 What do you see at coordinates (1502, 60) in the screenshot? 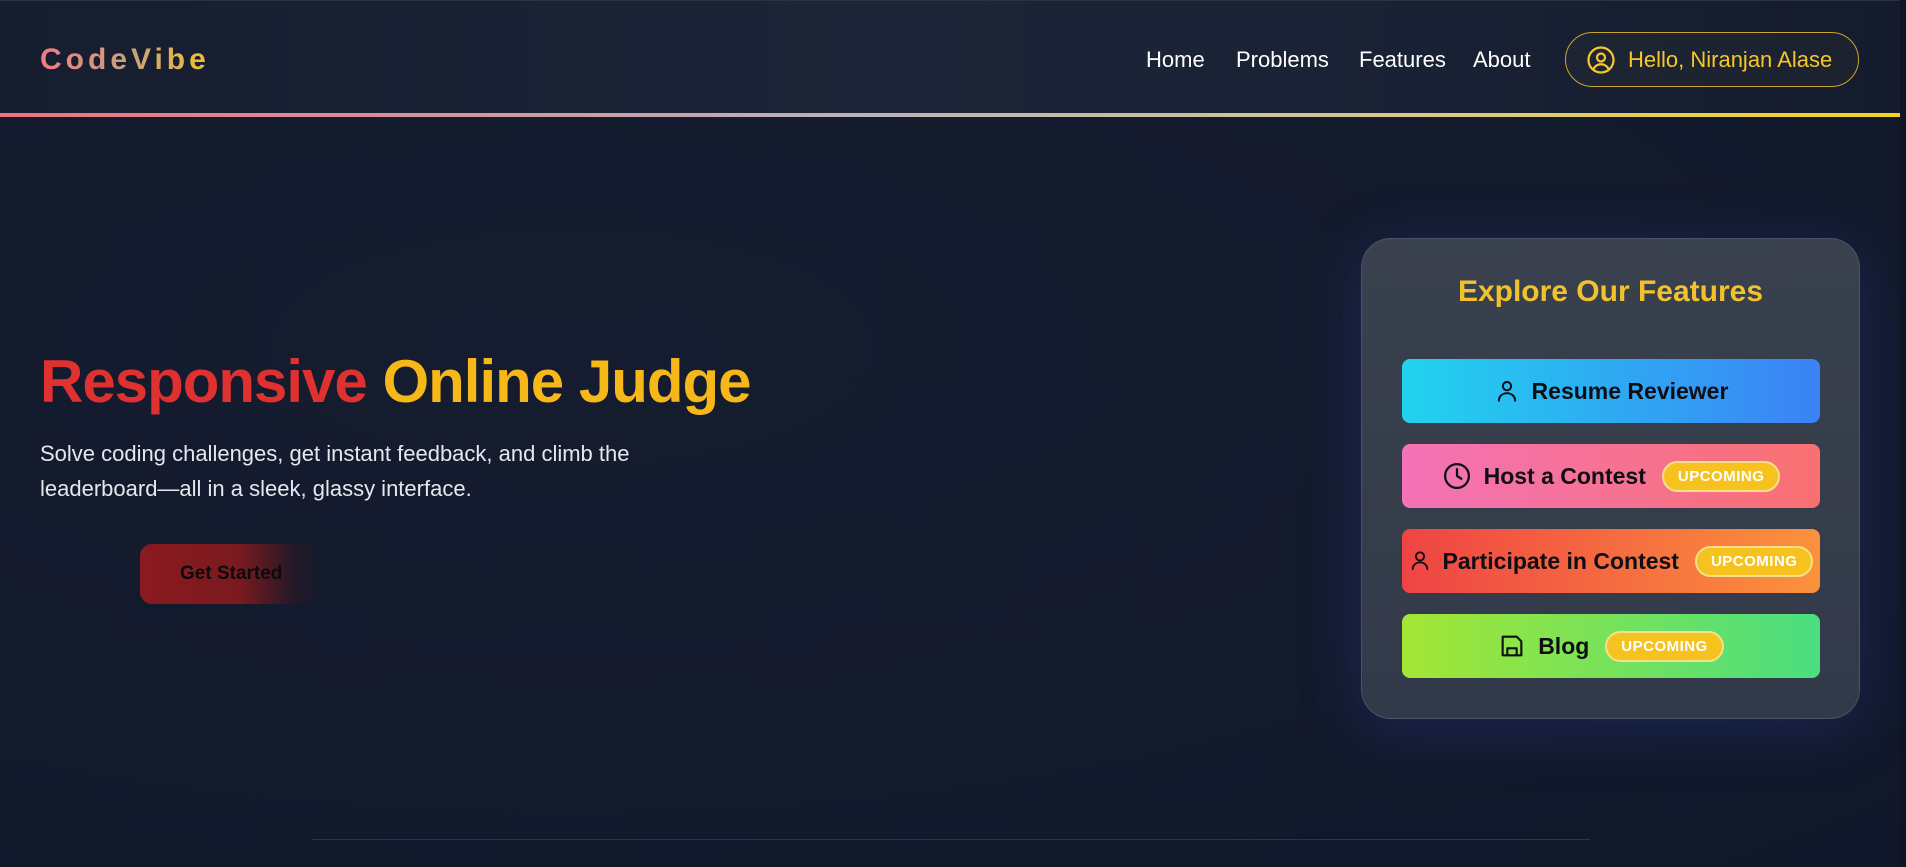
I see `nav-about: About` at bounding box center [1502, 60].